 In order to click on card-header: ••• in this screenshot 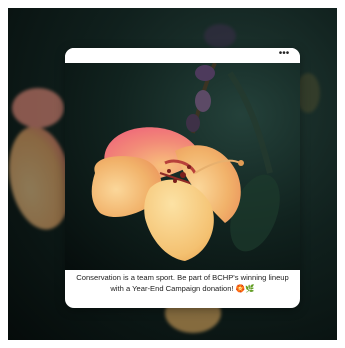, I will do `click(182, 55)`.